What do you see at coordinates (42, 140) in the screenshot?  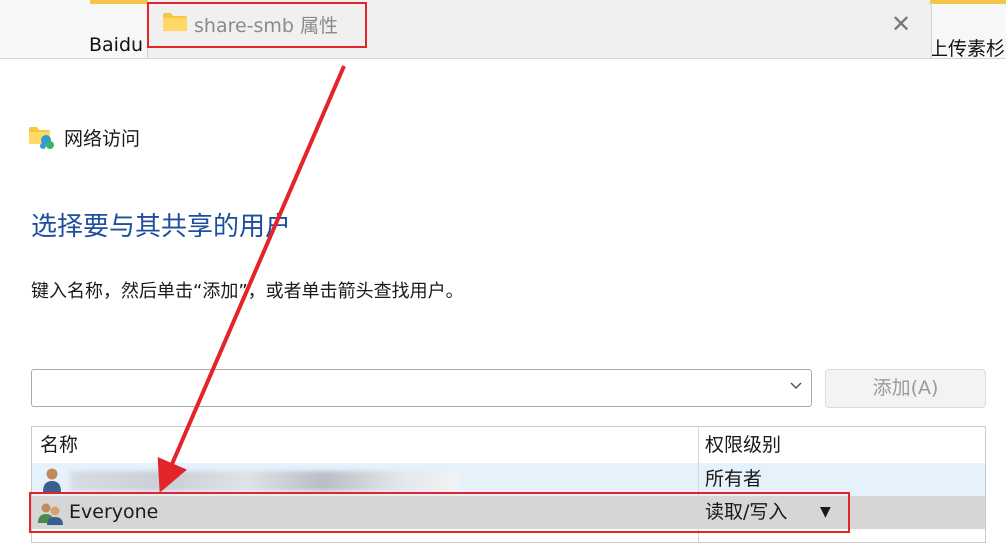 I see `network-share-icon` at bounding box center [42, 140].